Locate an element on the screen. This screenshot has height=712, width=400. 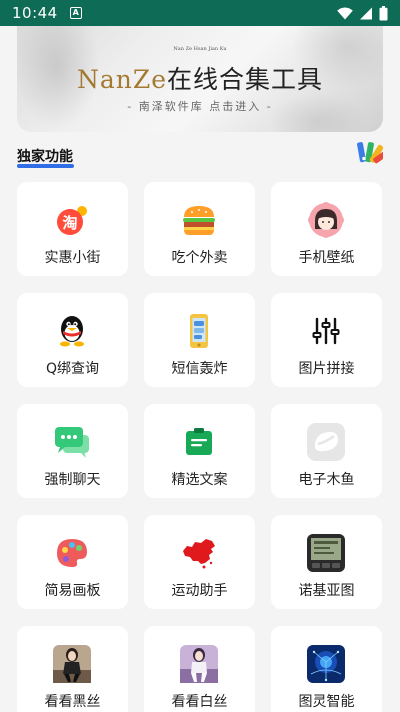
feature-card-waimai: 吃个外卖 is located at coordinates (199, 229).